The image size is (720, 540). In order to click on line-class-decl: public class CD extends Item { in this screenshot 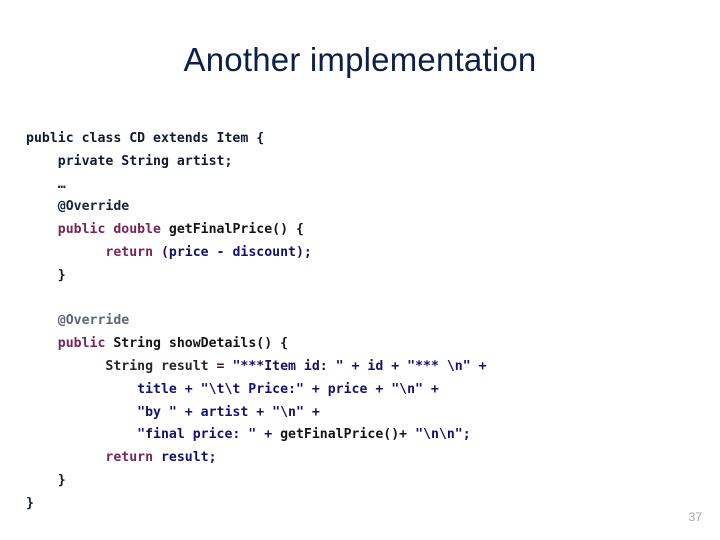, I will do `click(360, 139)`.